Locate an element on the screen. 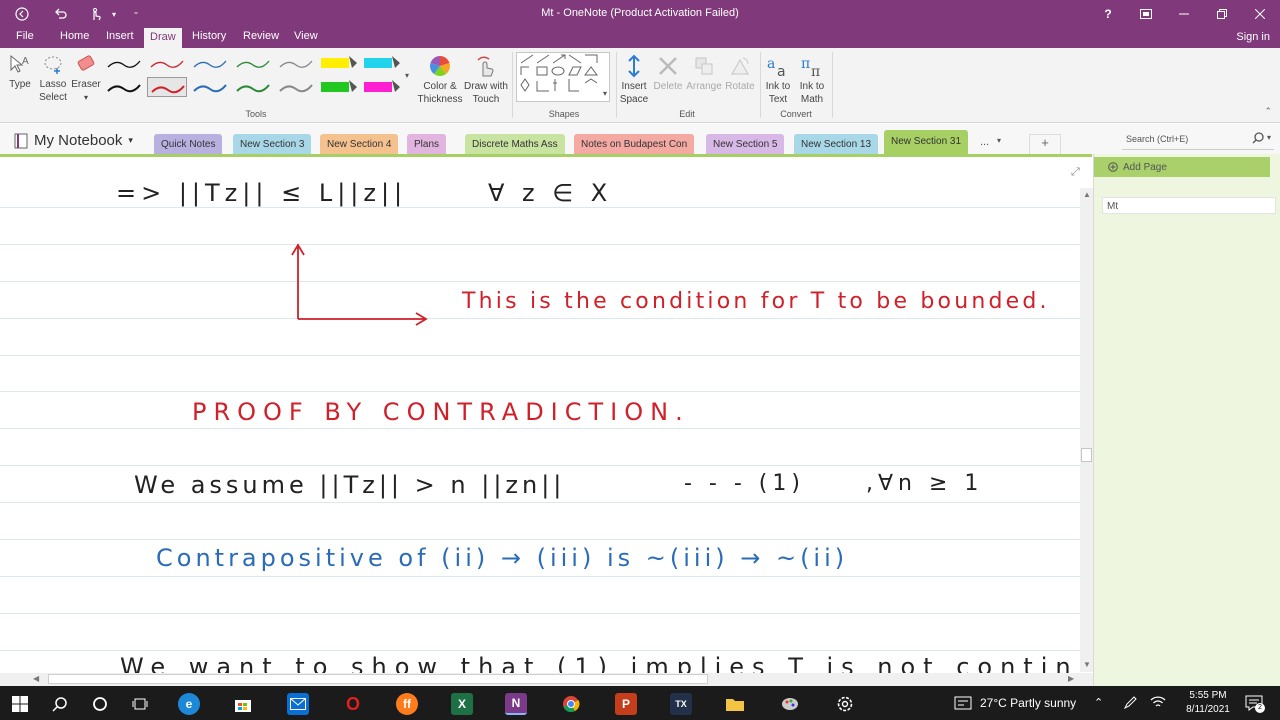 Image resolution: width=1280 pixels, height=720 pixels. highlighter-yellow is located at coordinates (339, 63).